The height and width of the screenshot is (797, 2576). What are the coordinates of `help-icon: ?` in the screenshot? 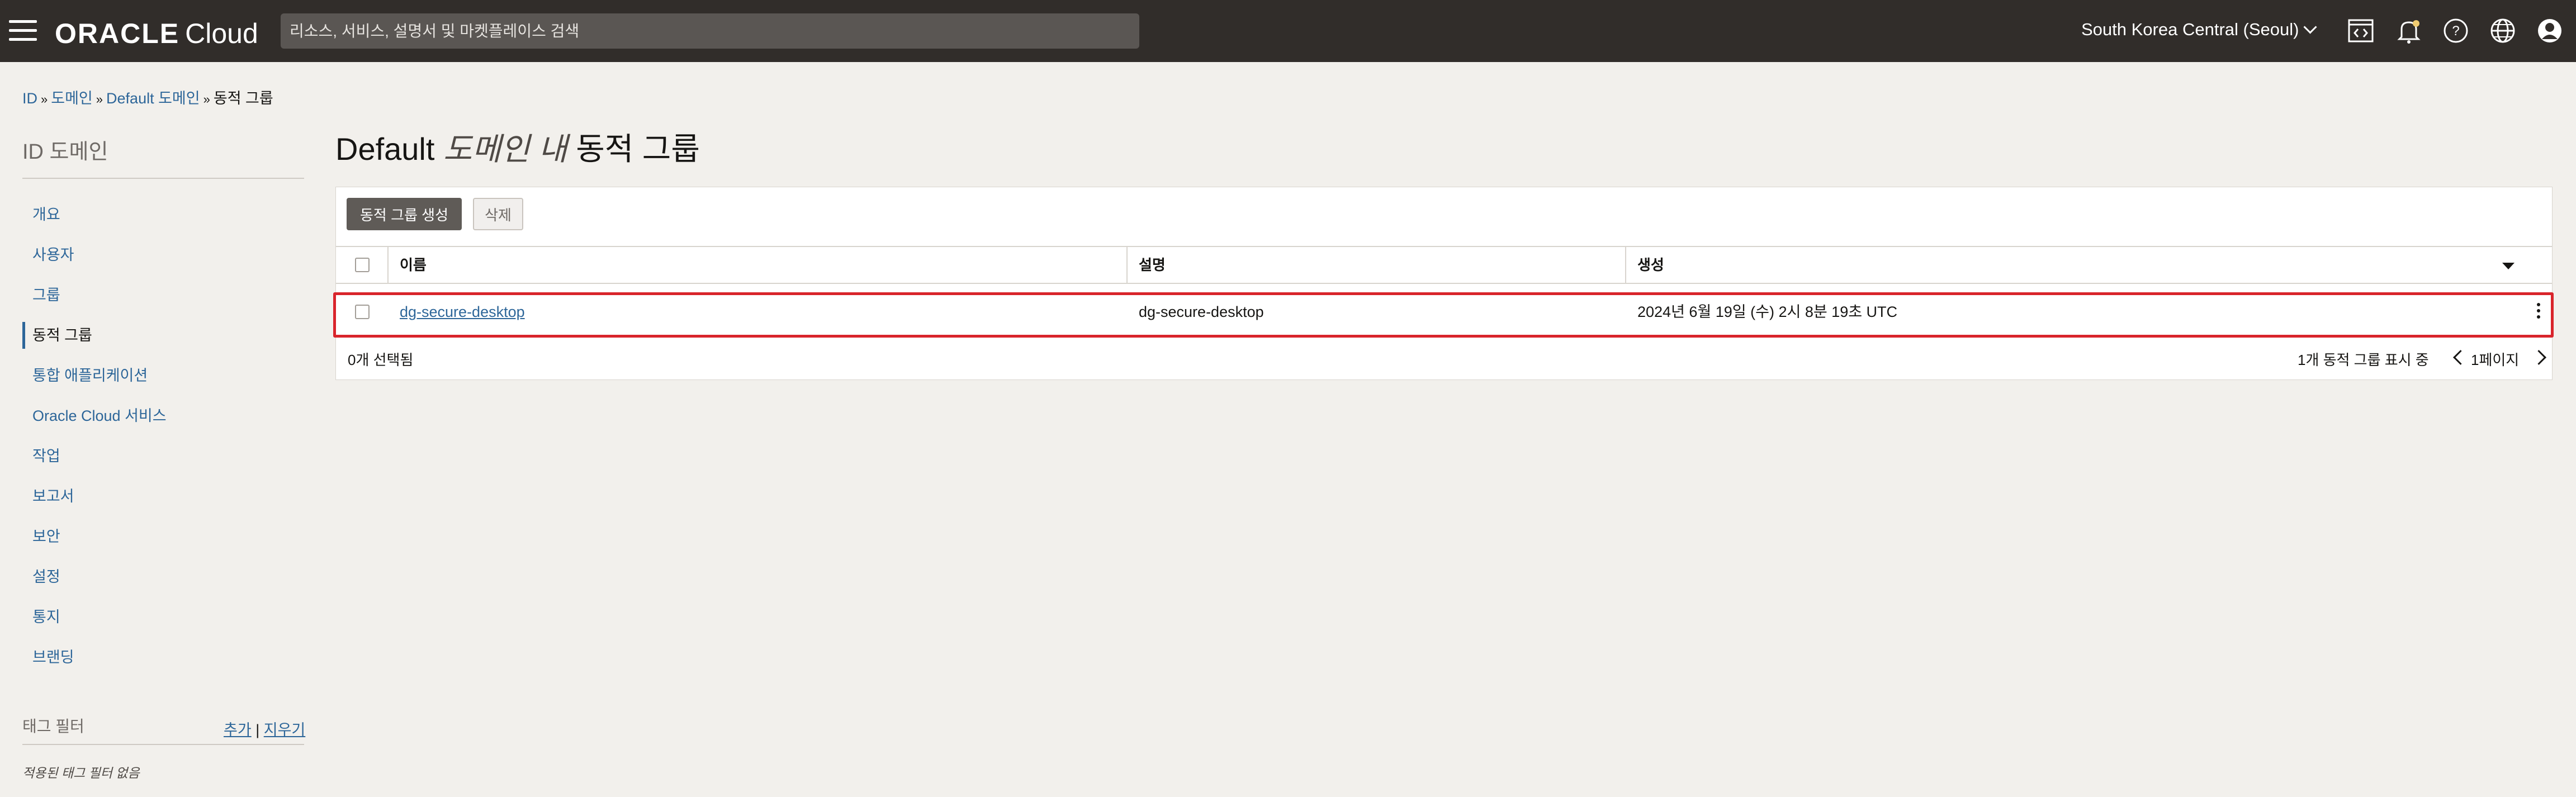 It's located at (2456, 31).